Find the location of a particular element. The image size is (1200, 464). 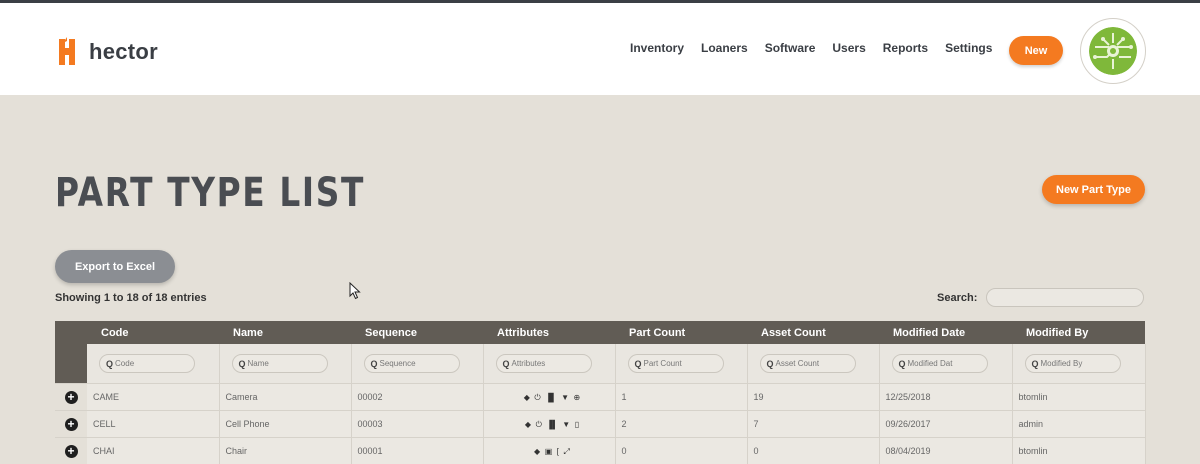

filter-gutter is located at coordinates (71, 364).